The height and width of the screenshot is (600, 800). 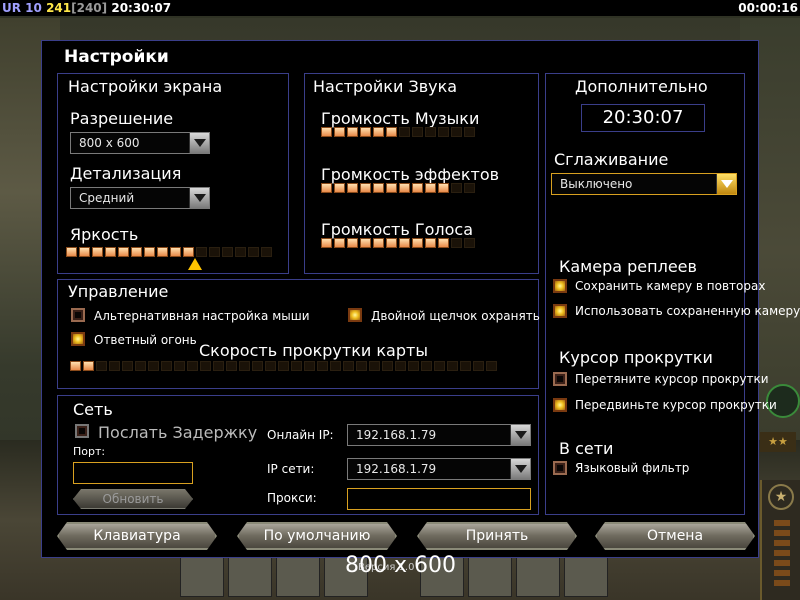 What do you see at coordinates (133, 473) in the screenshot?
I see `port-field` at bounding box center [133, 473].